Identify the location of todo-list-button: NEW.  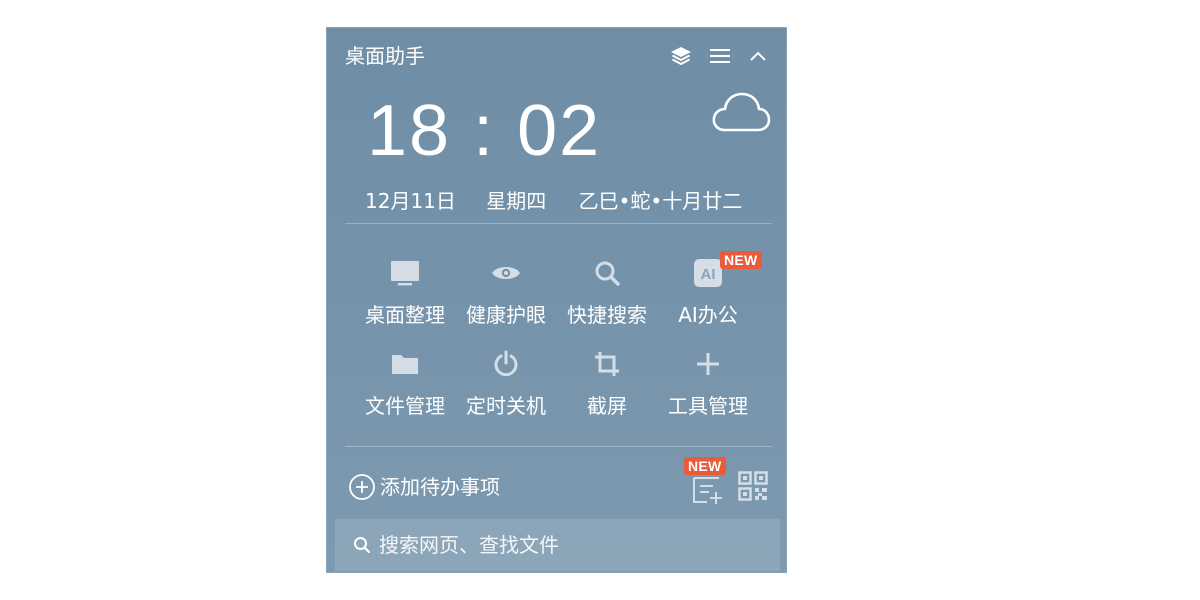
(705, 480).